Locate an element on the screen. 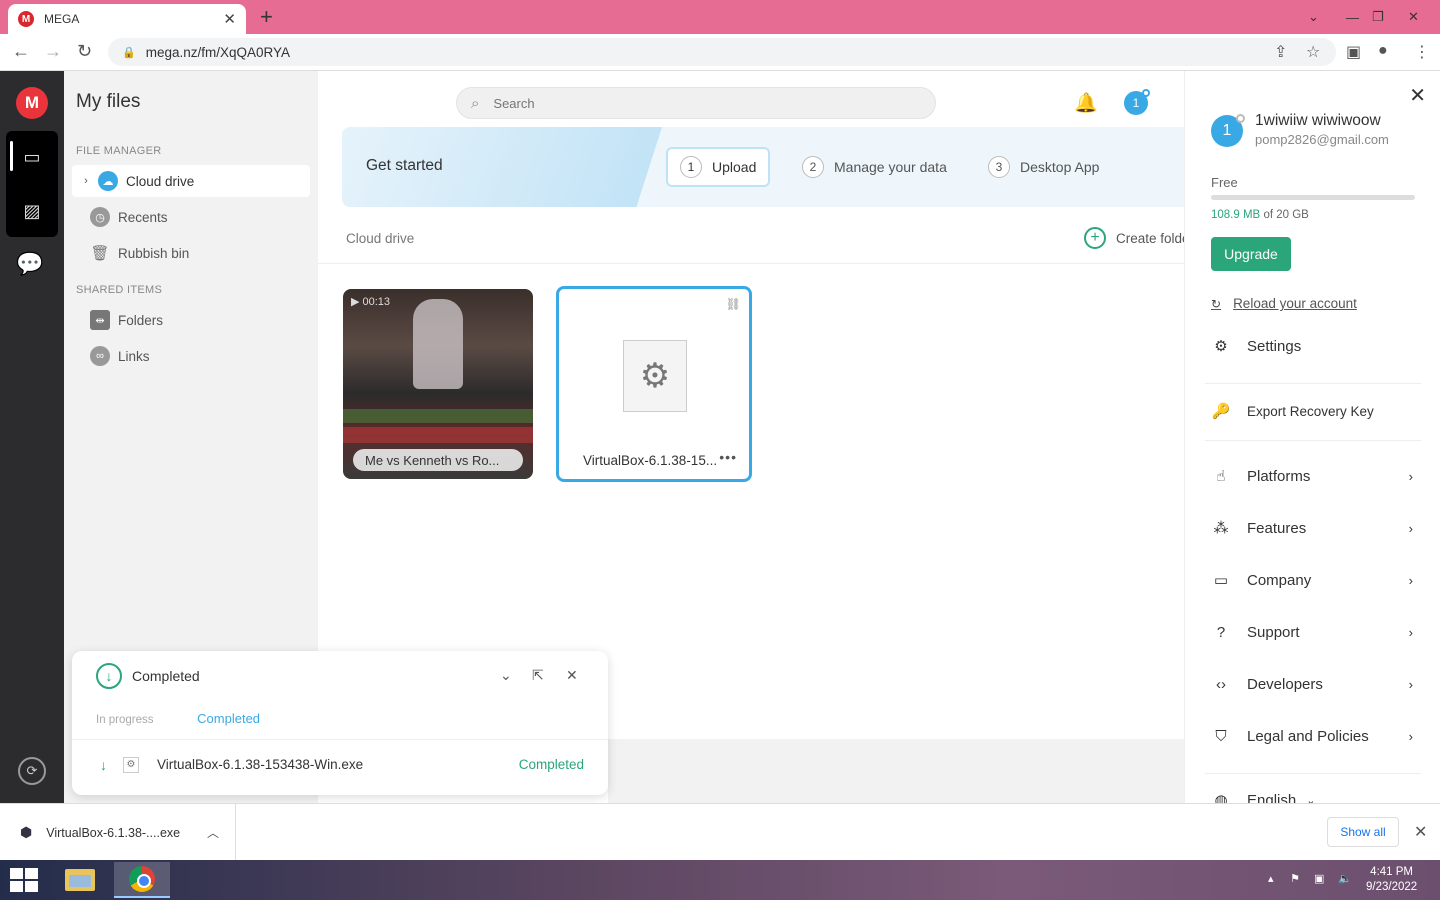 The image size is (1440, 900). new-tab-button: + is located at coordinates (266, 17).